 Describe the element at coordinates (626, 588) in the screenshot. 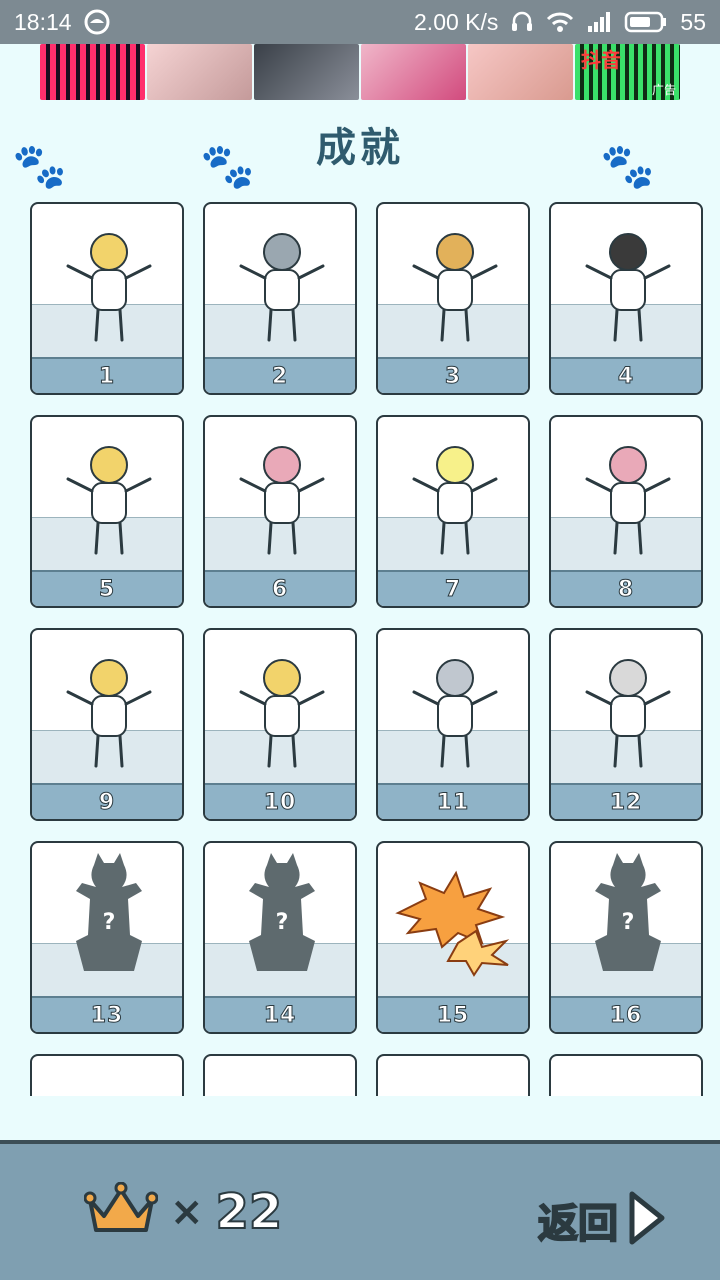

I see `achievement-number: 8` at that location.